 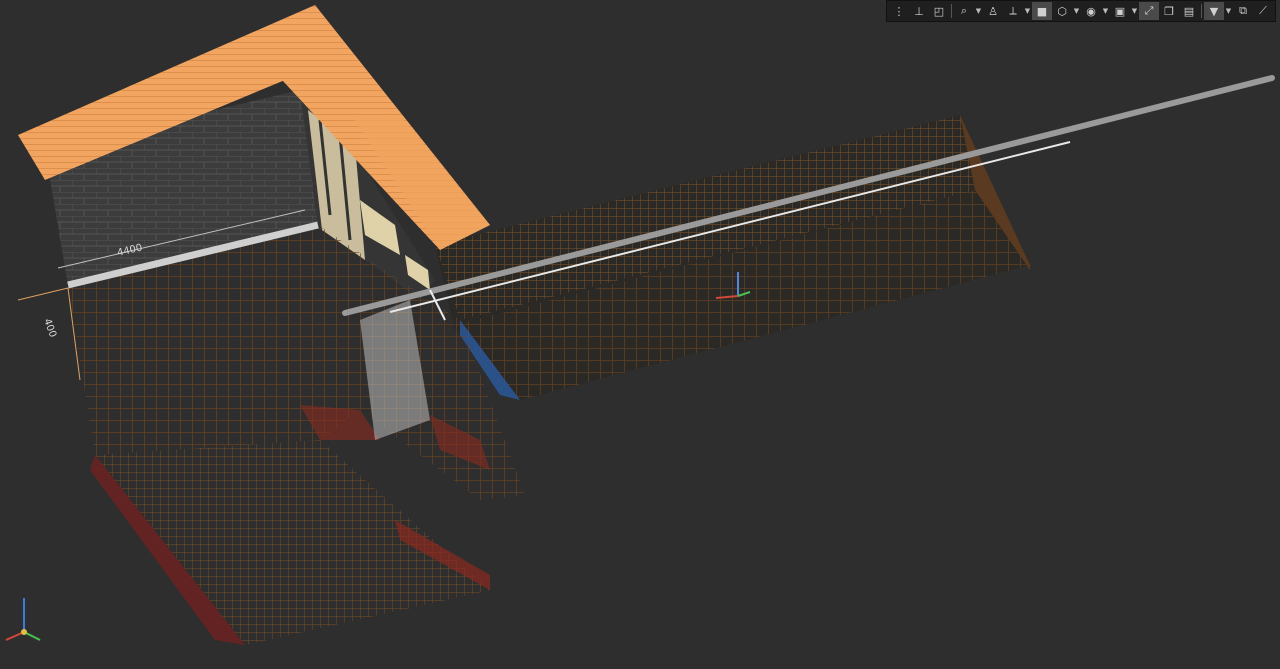 What do you see at coordinates (1076, 11) in the screenshot?
I see `cube-dropdown: ▼` at bounding box center [1076, 11].